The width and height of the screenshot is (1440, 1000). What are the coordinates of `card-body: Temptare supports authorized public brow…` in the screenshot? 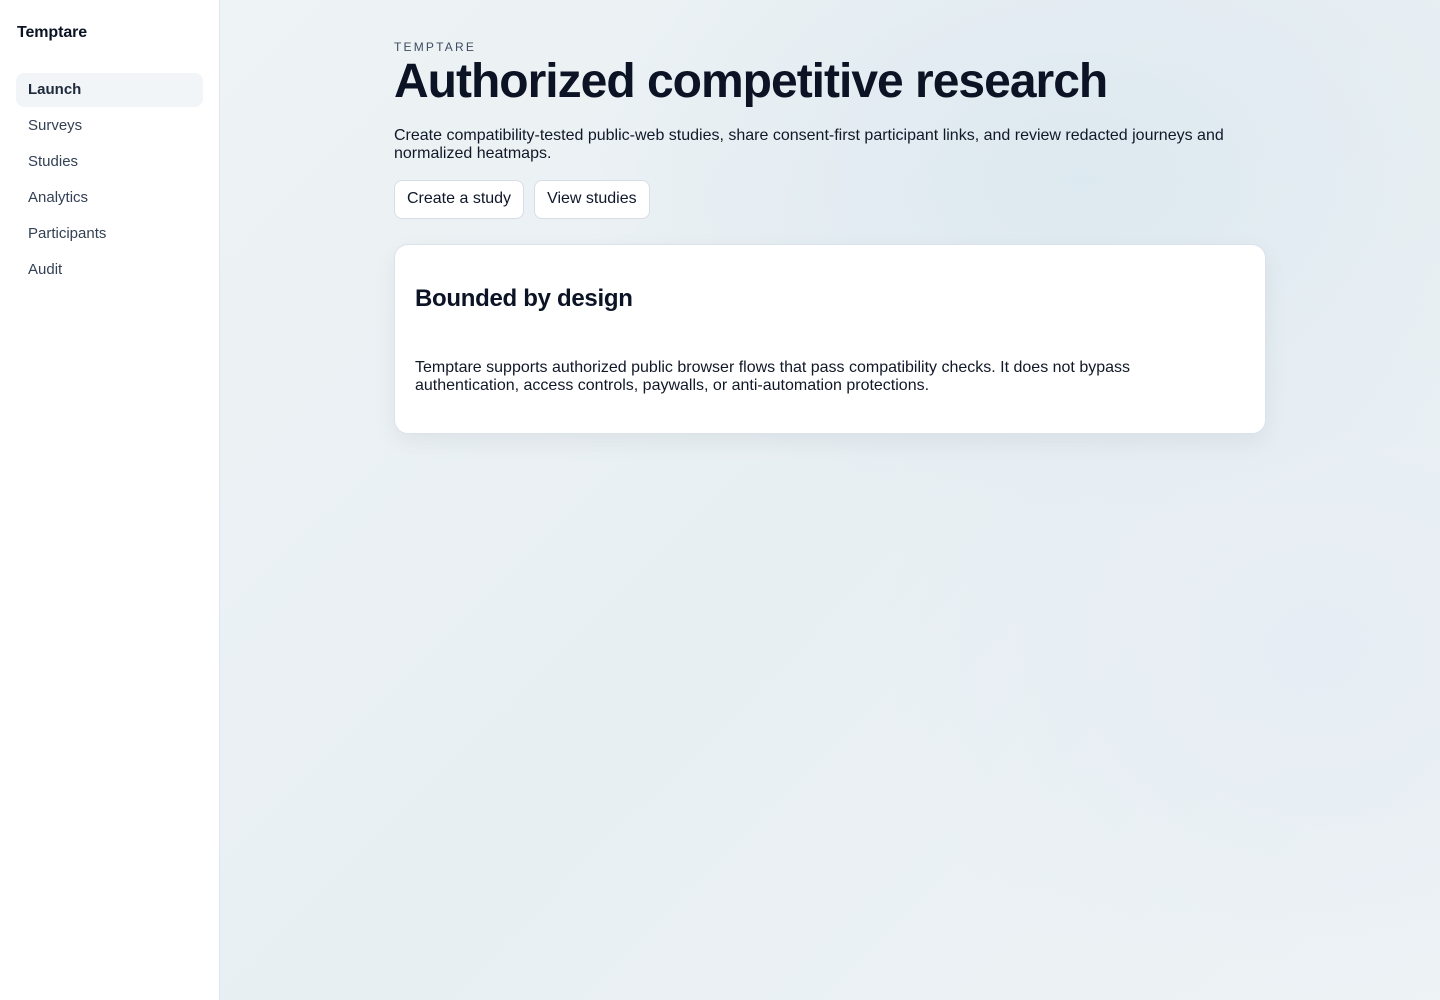 It's located at (773, 376).